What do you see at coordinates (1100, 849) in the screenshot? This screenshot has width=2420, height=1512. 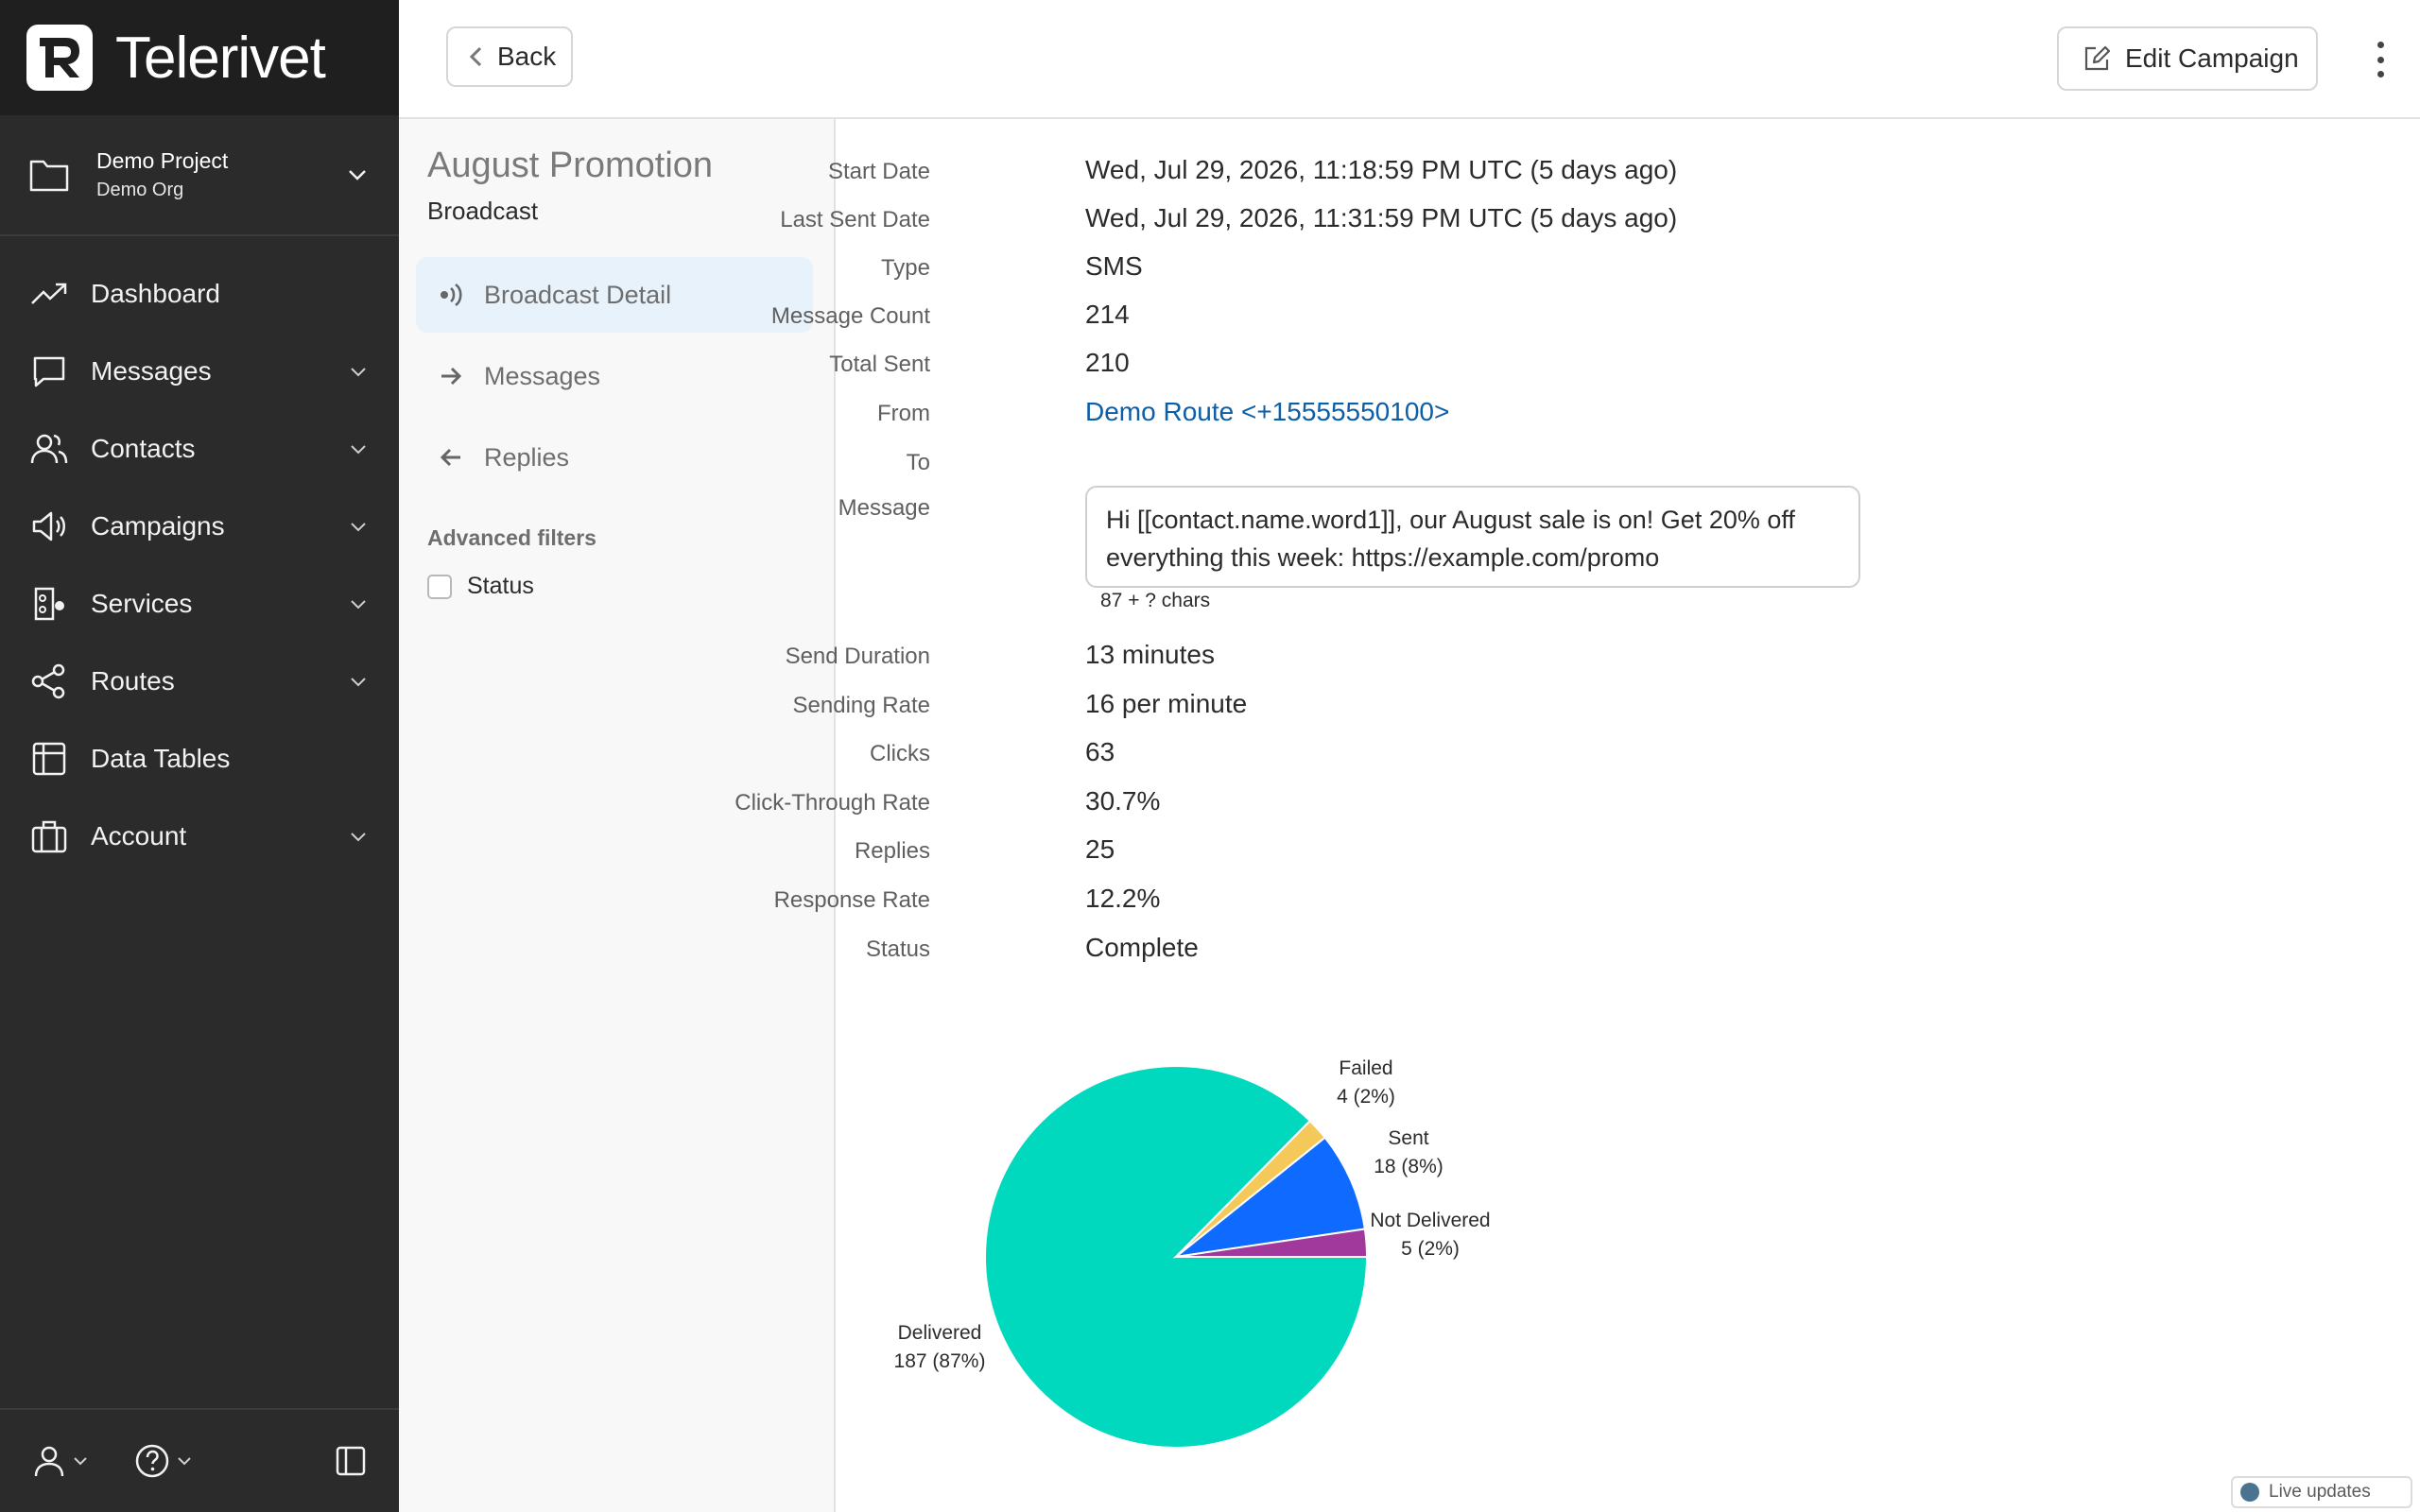 I see `detail-value: 25` at bounding box center [1100, 849].